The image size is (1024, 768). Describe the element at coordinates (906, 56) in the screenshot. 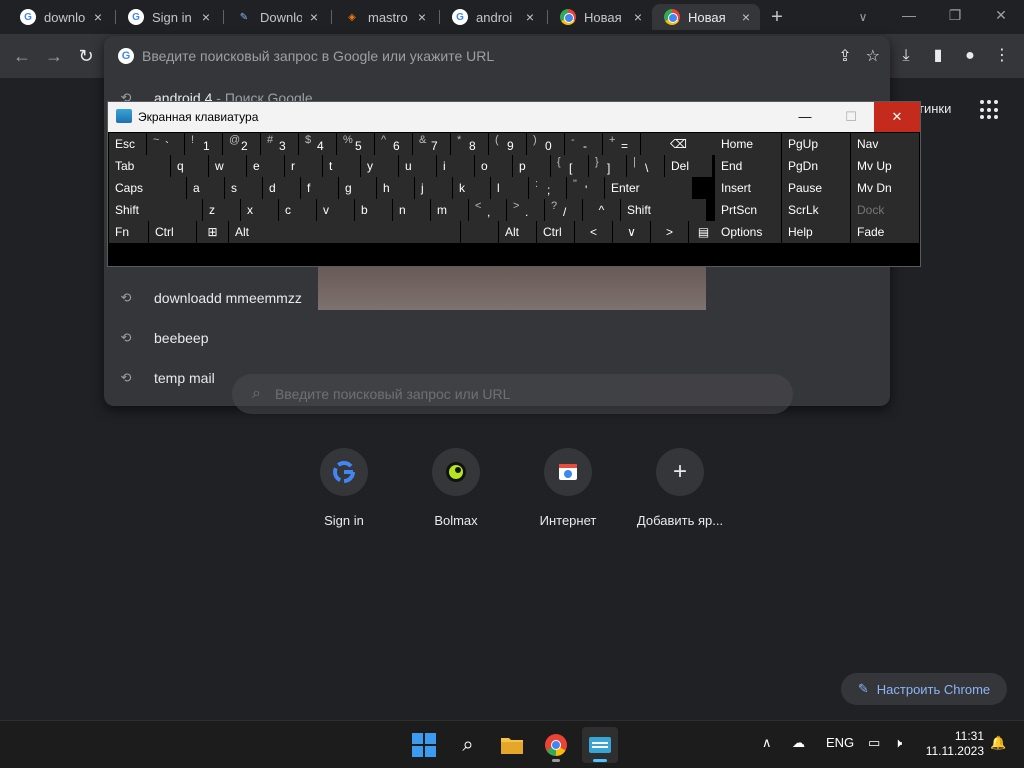

I see `download-icon: ⤓` at that location.